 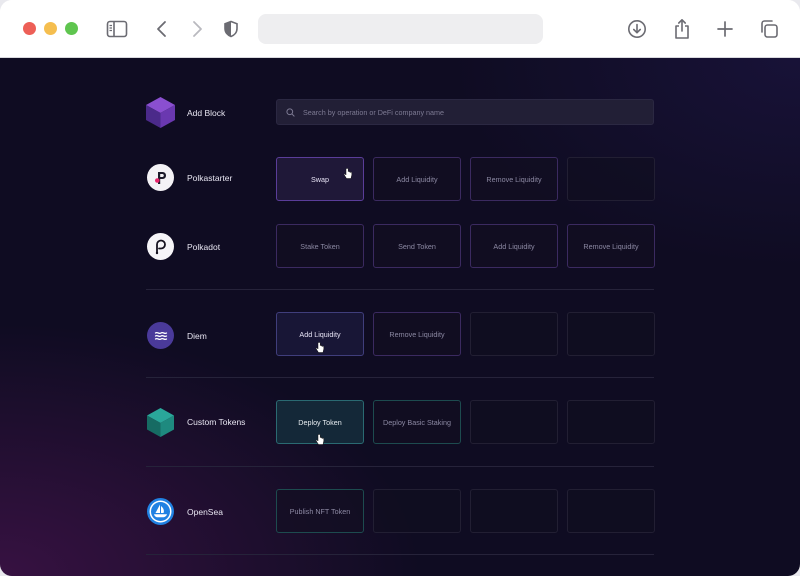 I want to click on address-bar, so click(x=400, y=29).